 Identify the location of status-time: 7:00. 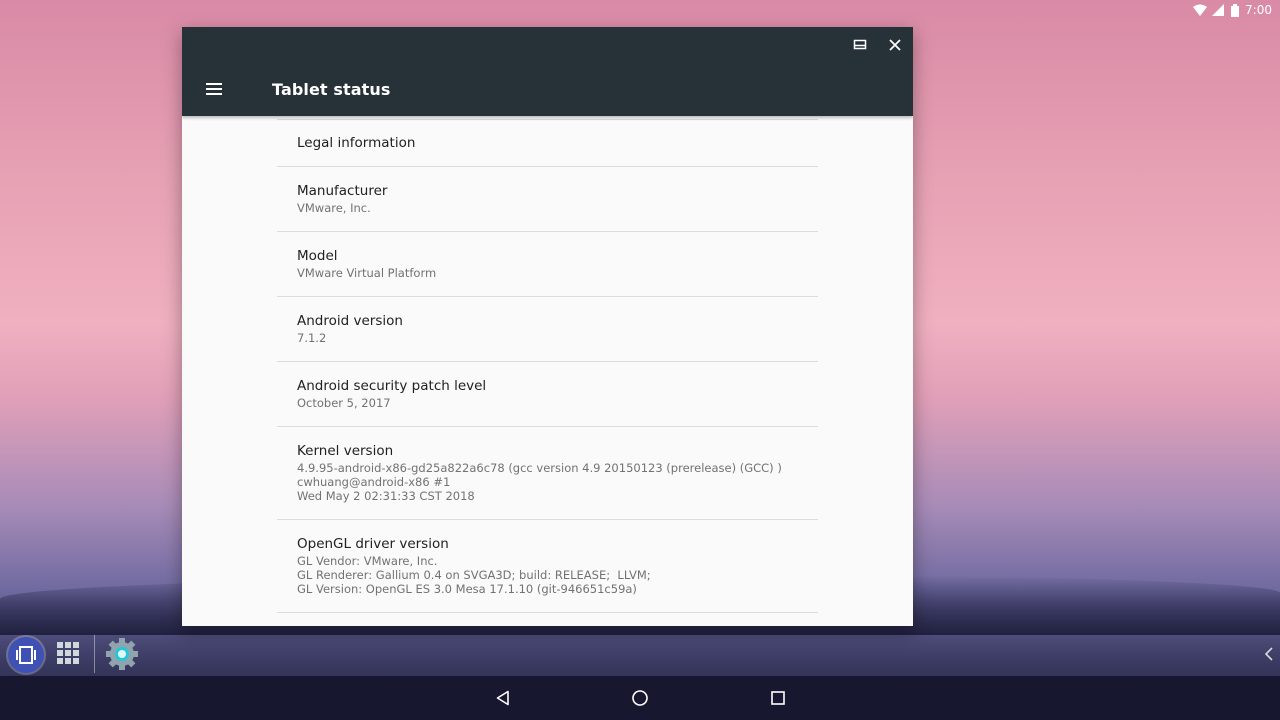
(1258, 10).